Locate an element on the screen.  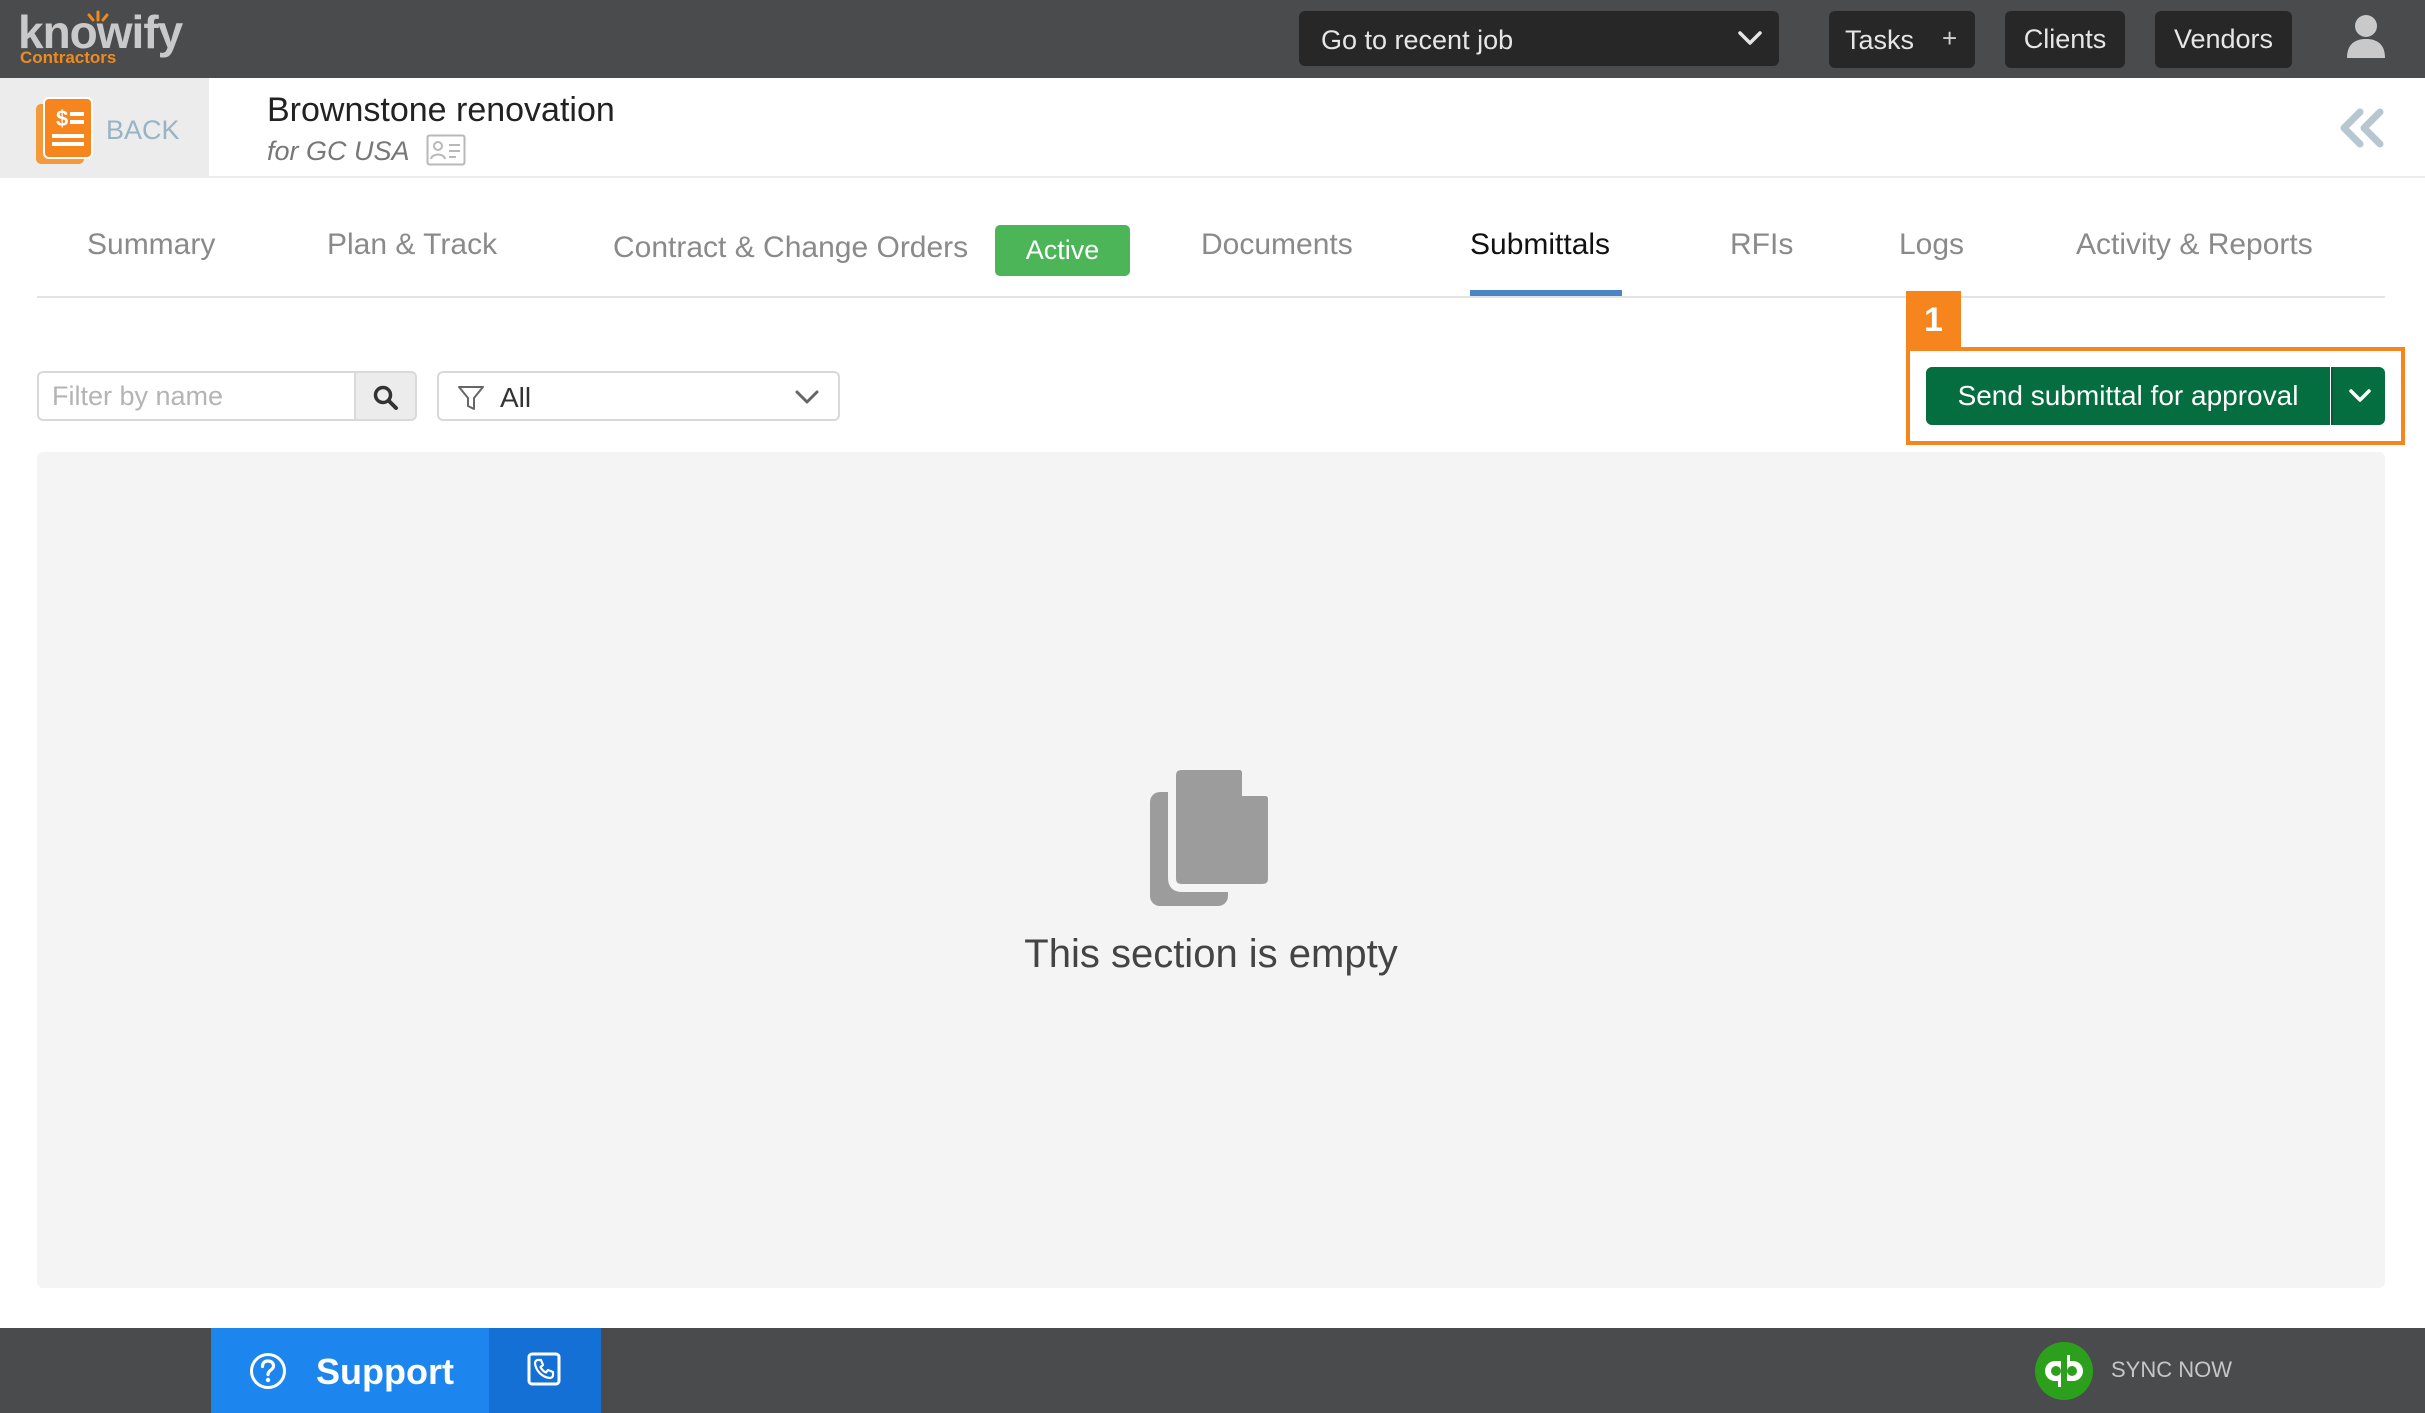
tab-activity-reports: Activity & Reports is located at coordinates (2194, 245).